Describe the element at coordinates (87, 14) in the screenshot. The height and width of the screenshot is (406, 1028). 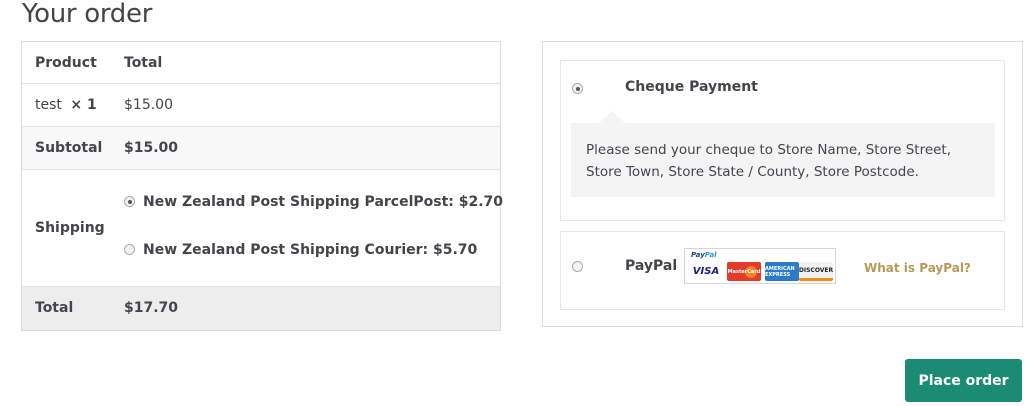
I see `page-title: Your order` at that location.